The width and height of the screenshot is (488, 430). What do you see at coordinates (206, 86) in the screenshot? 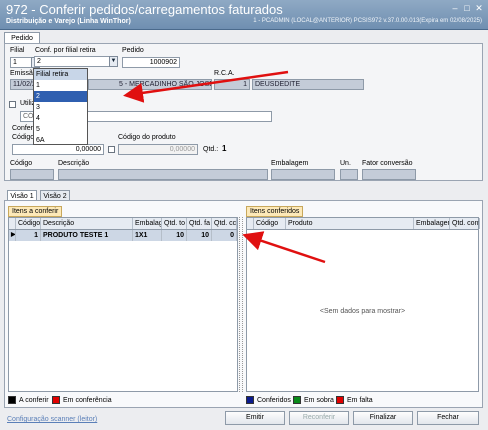
I see `arrow-to-dropdown` at bounding box center [206, 86].